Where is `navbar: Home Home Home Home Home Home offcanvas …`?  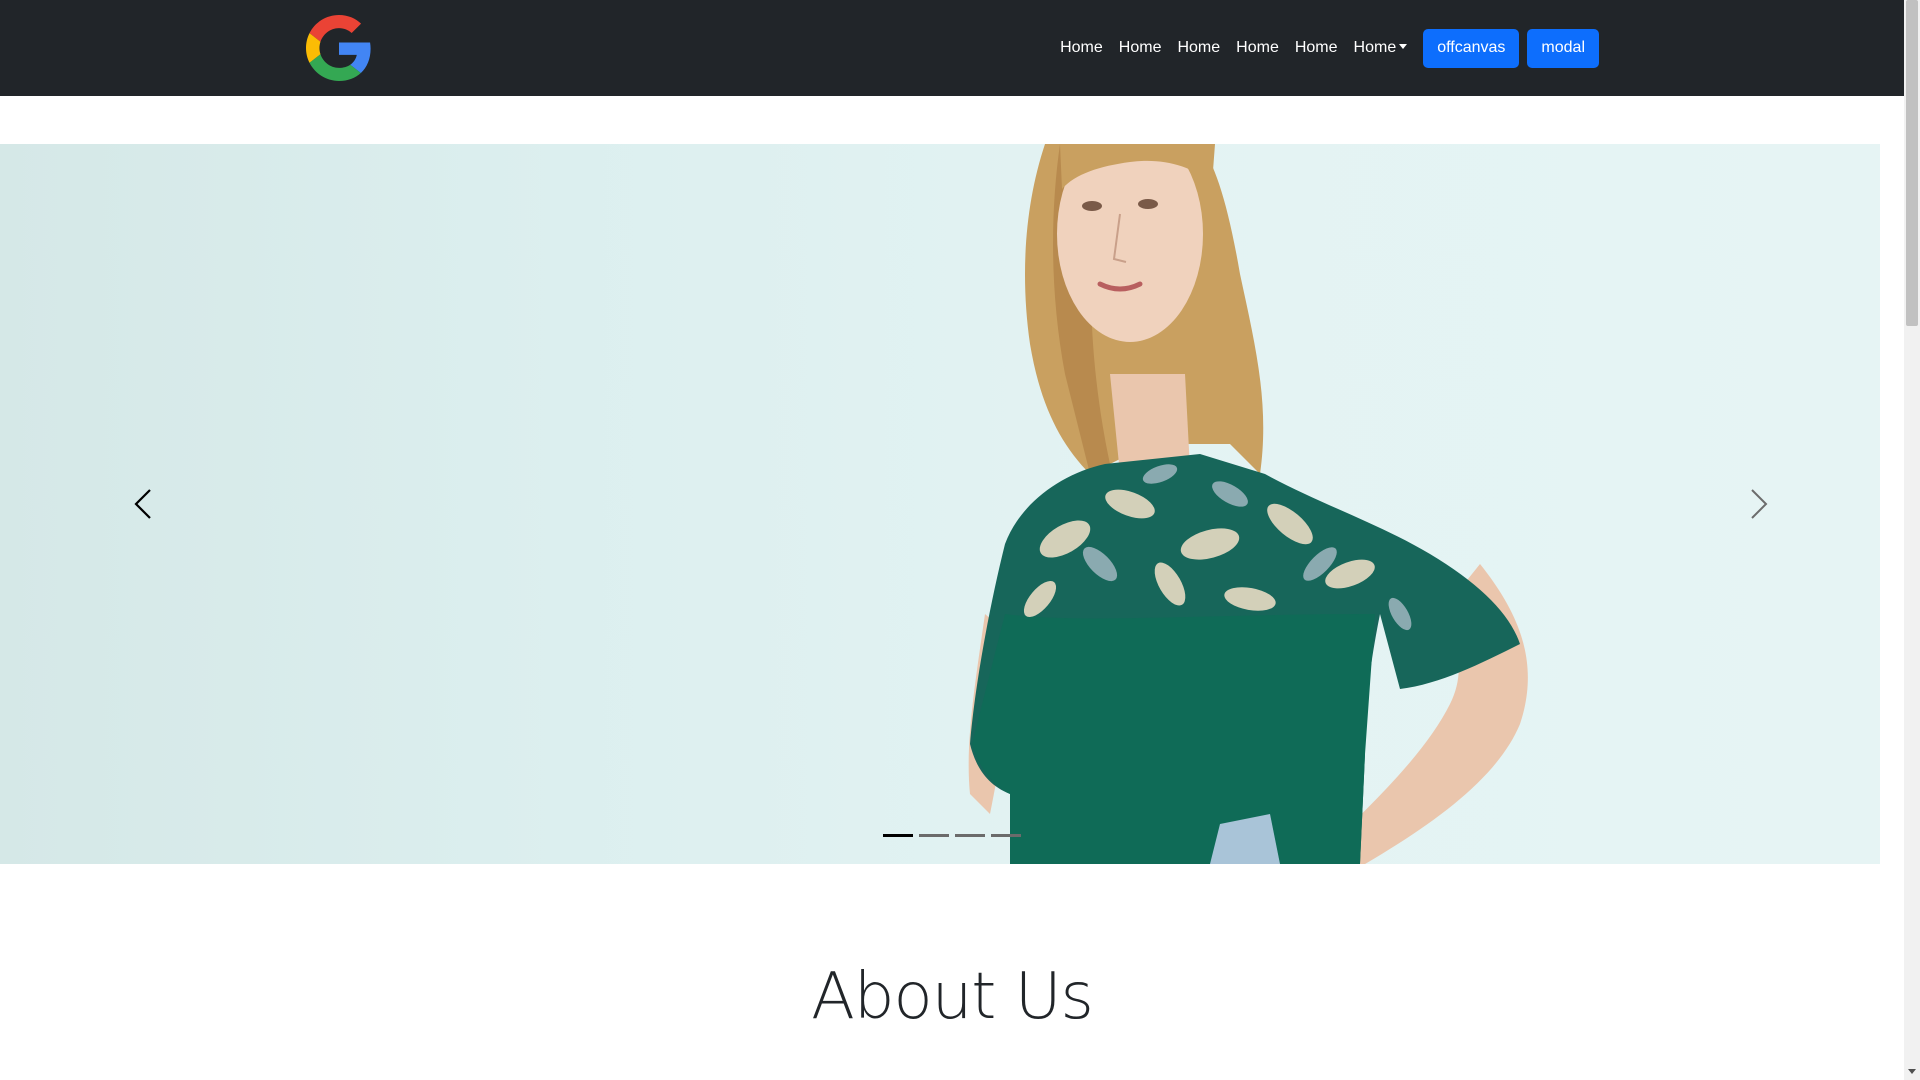 navbar: Home Home Home Home Home Home offcanvas … is located at coordinates (952, 48).